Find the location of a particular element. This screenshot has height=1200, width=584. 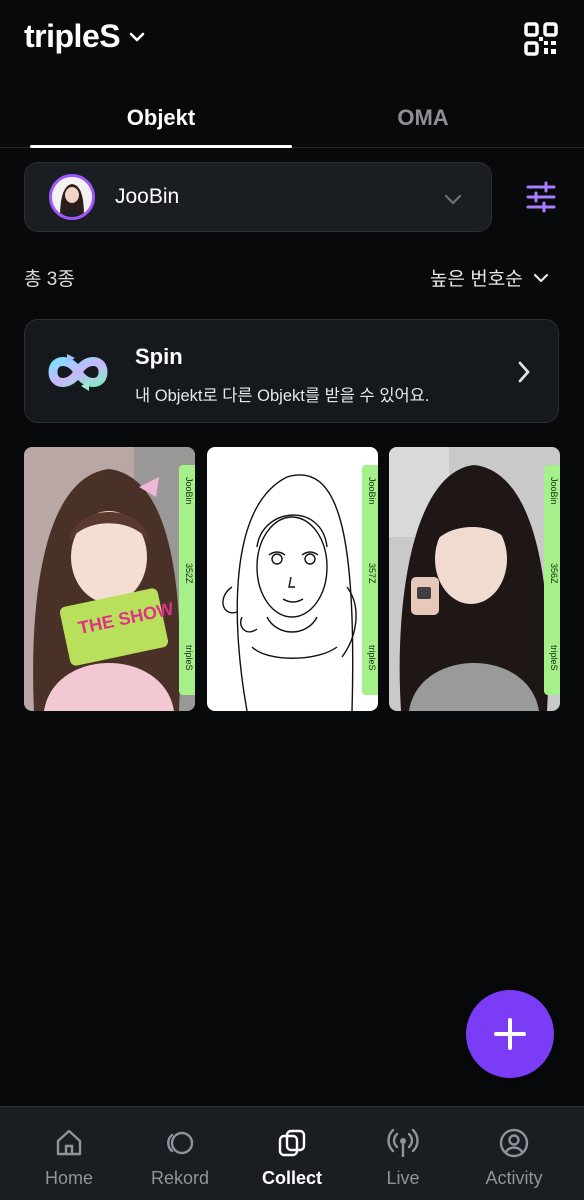

objekt-strip: JooBin 356Z tripleS is located at coordinates (552, 580).